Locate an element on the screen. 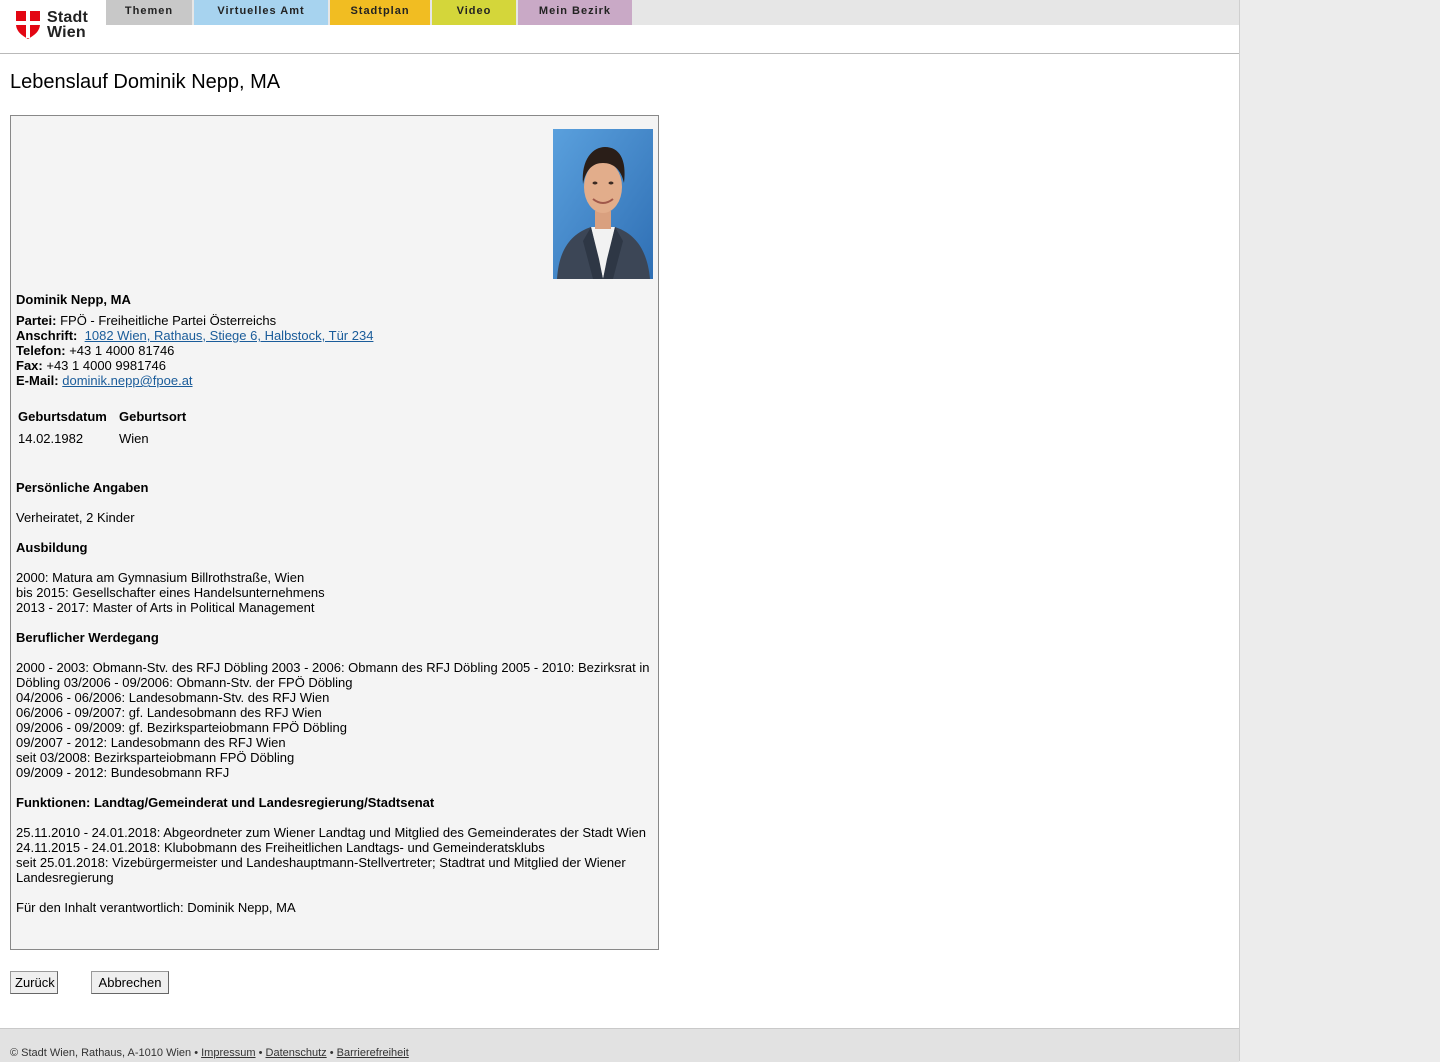 This screenshot has height=1062, width=1440. education-heading: Ausbildung is located at coordinates (52, 547).